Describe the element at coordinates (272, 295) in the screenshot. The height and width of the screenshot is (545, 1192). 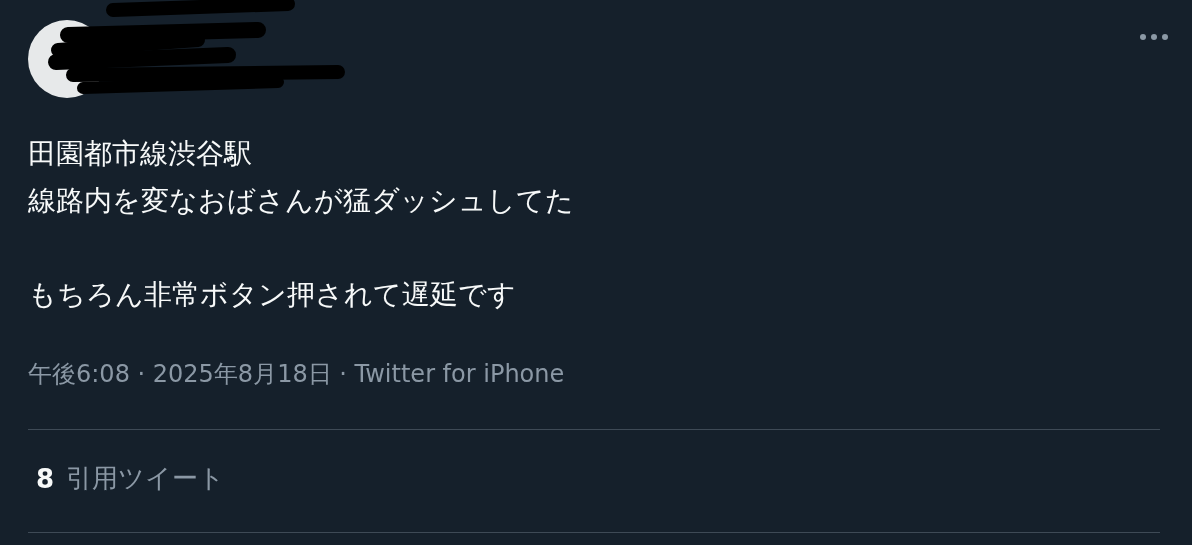
I see `tweet-text: もちろん非常ボタン押されて遅延です` at that location.